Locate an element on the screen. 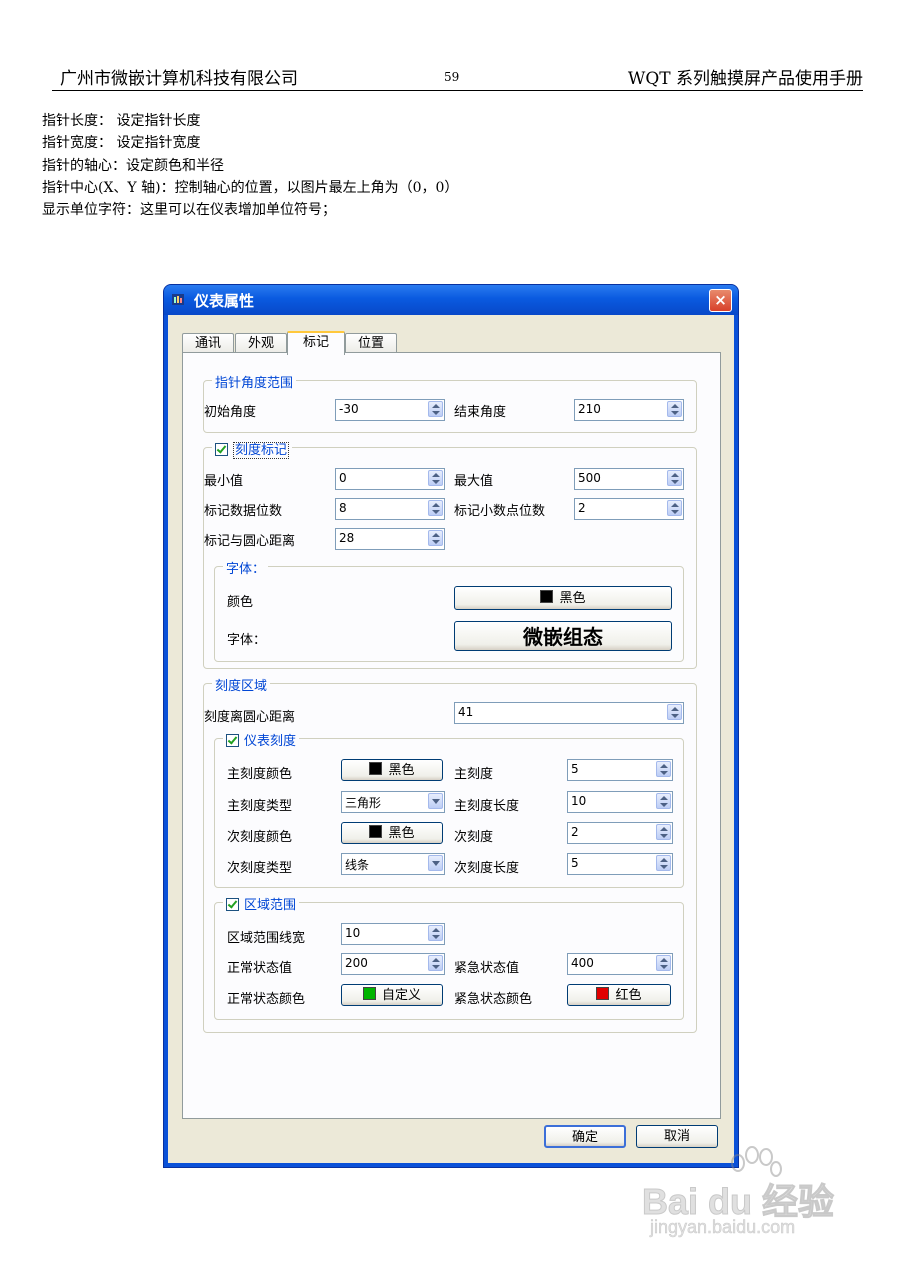  major-spinner: 5 is located at coordinates (620, 770).